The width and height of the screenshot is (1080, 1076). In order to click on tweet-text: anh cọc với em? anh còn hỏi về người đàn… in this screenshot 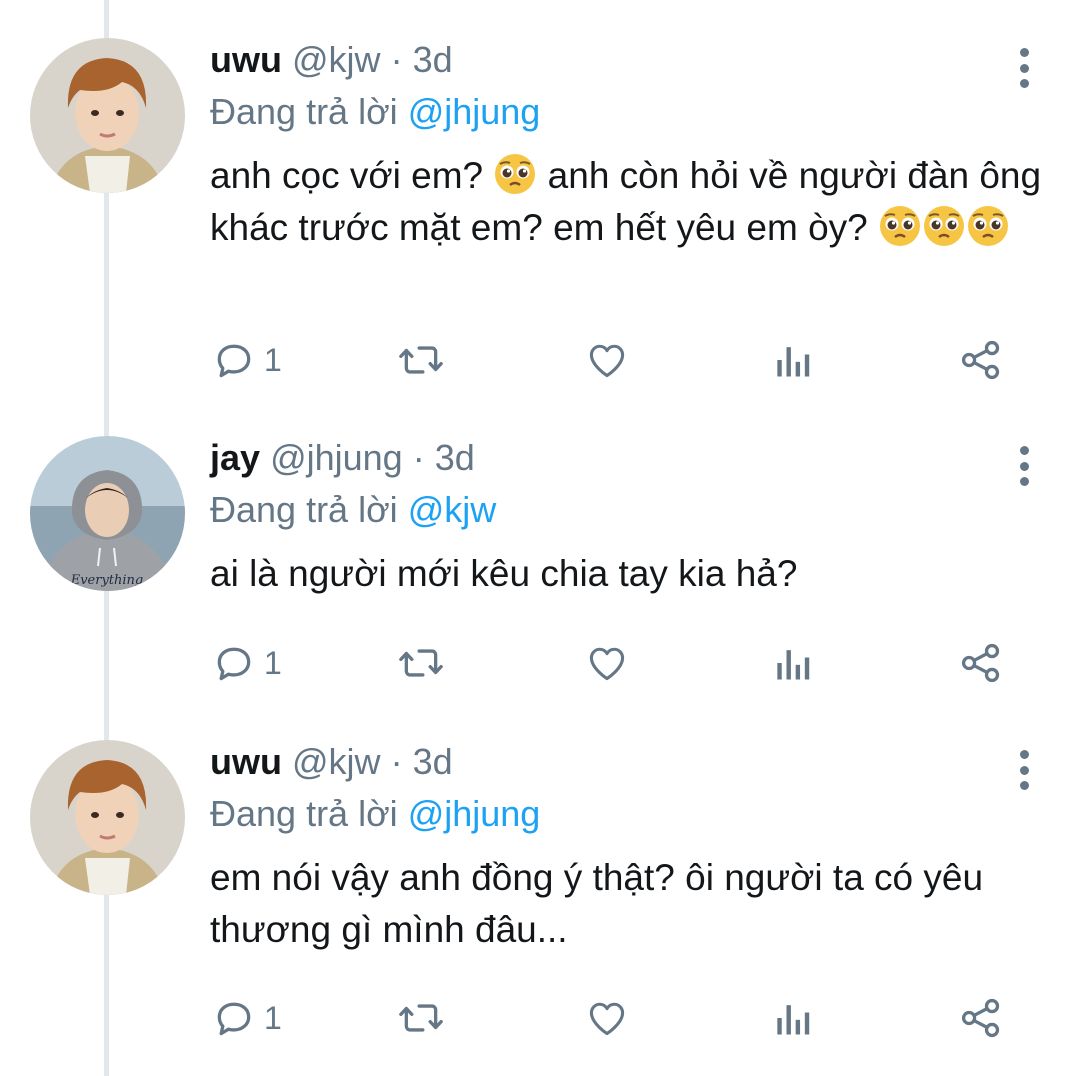, I will do `click(630, 202)`.